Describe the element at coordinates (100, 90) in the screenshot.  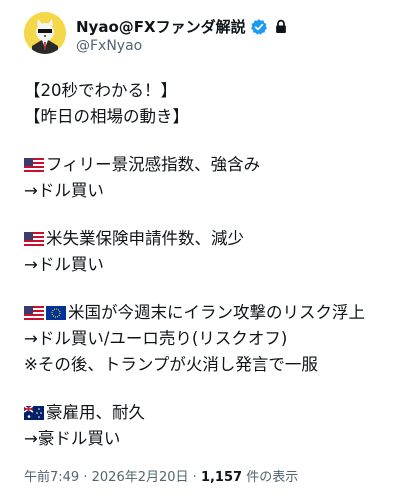
I see `post-line: 【20秒でわかる！】` at that location.